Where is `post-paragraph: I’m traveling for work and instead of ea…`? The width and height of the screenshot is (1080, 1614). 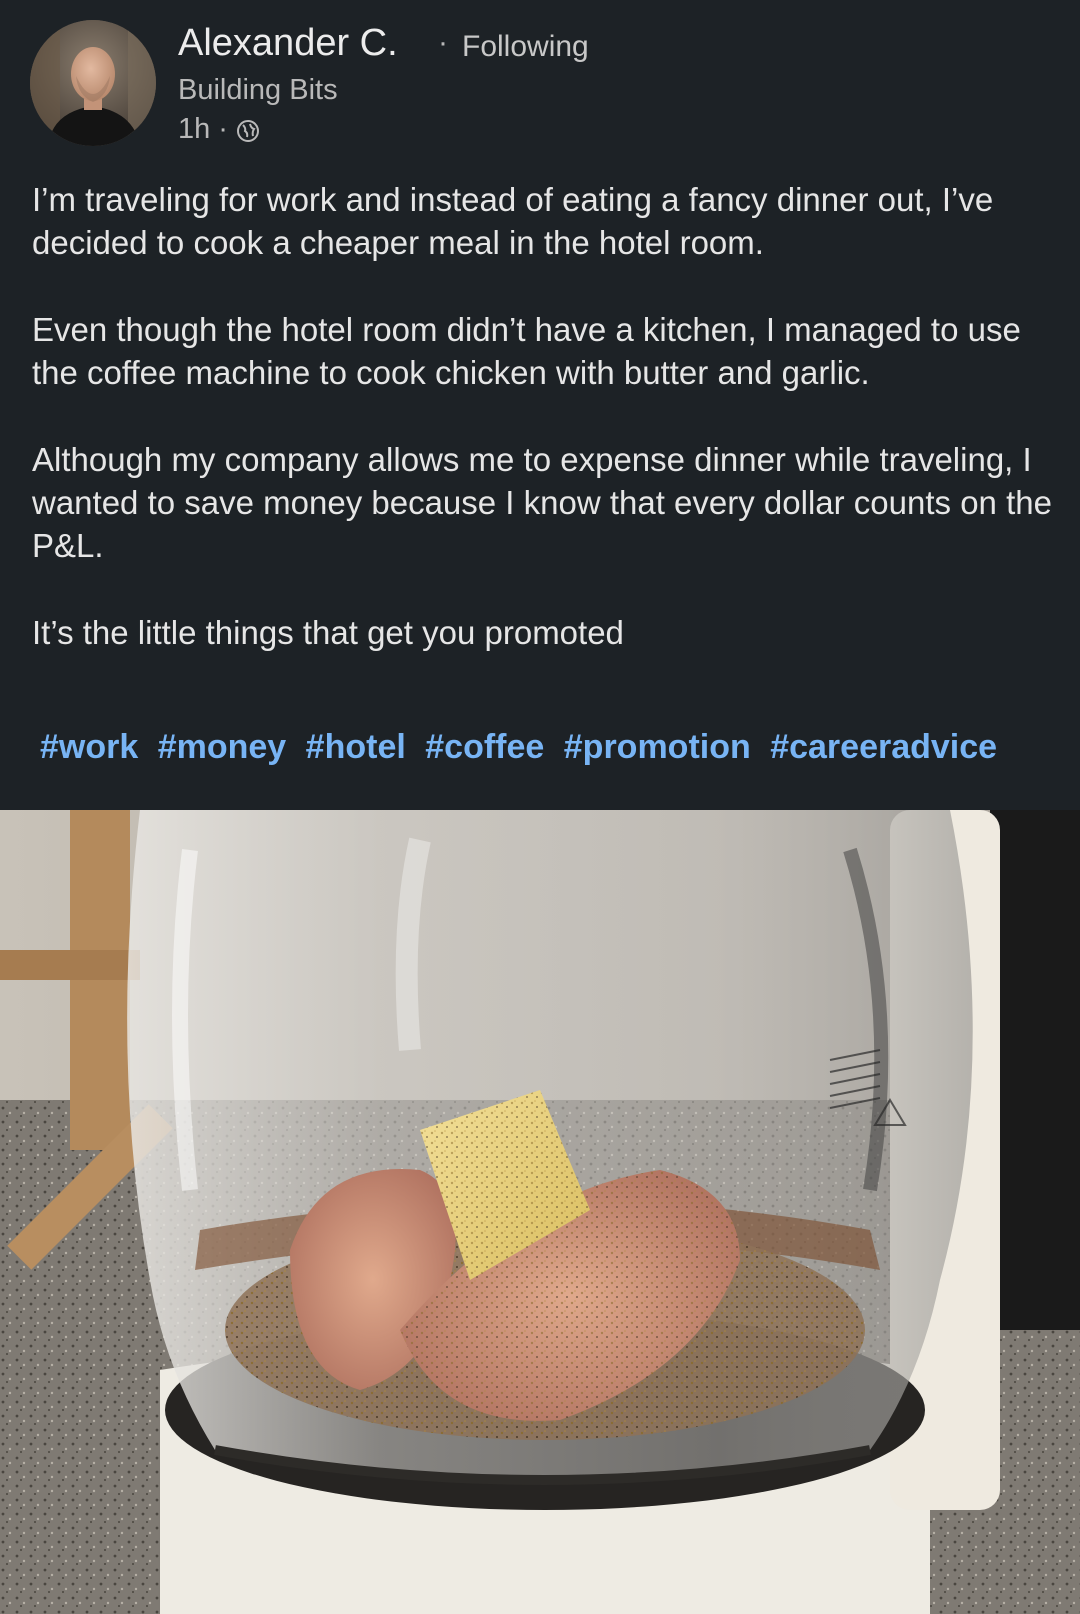
post-paragraph: I’m traveling for work and instead of ea… is located at coordinates (513, 221).